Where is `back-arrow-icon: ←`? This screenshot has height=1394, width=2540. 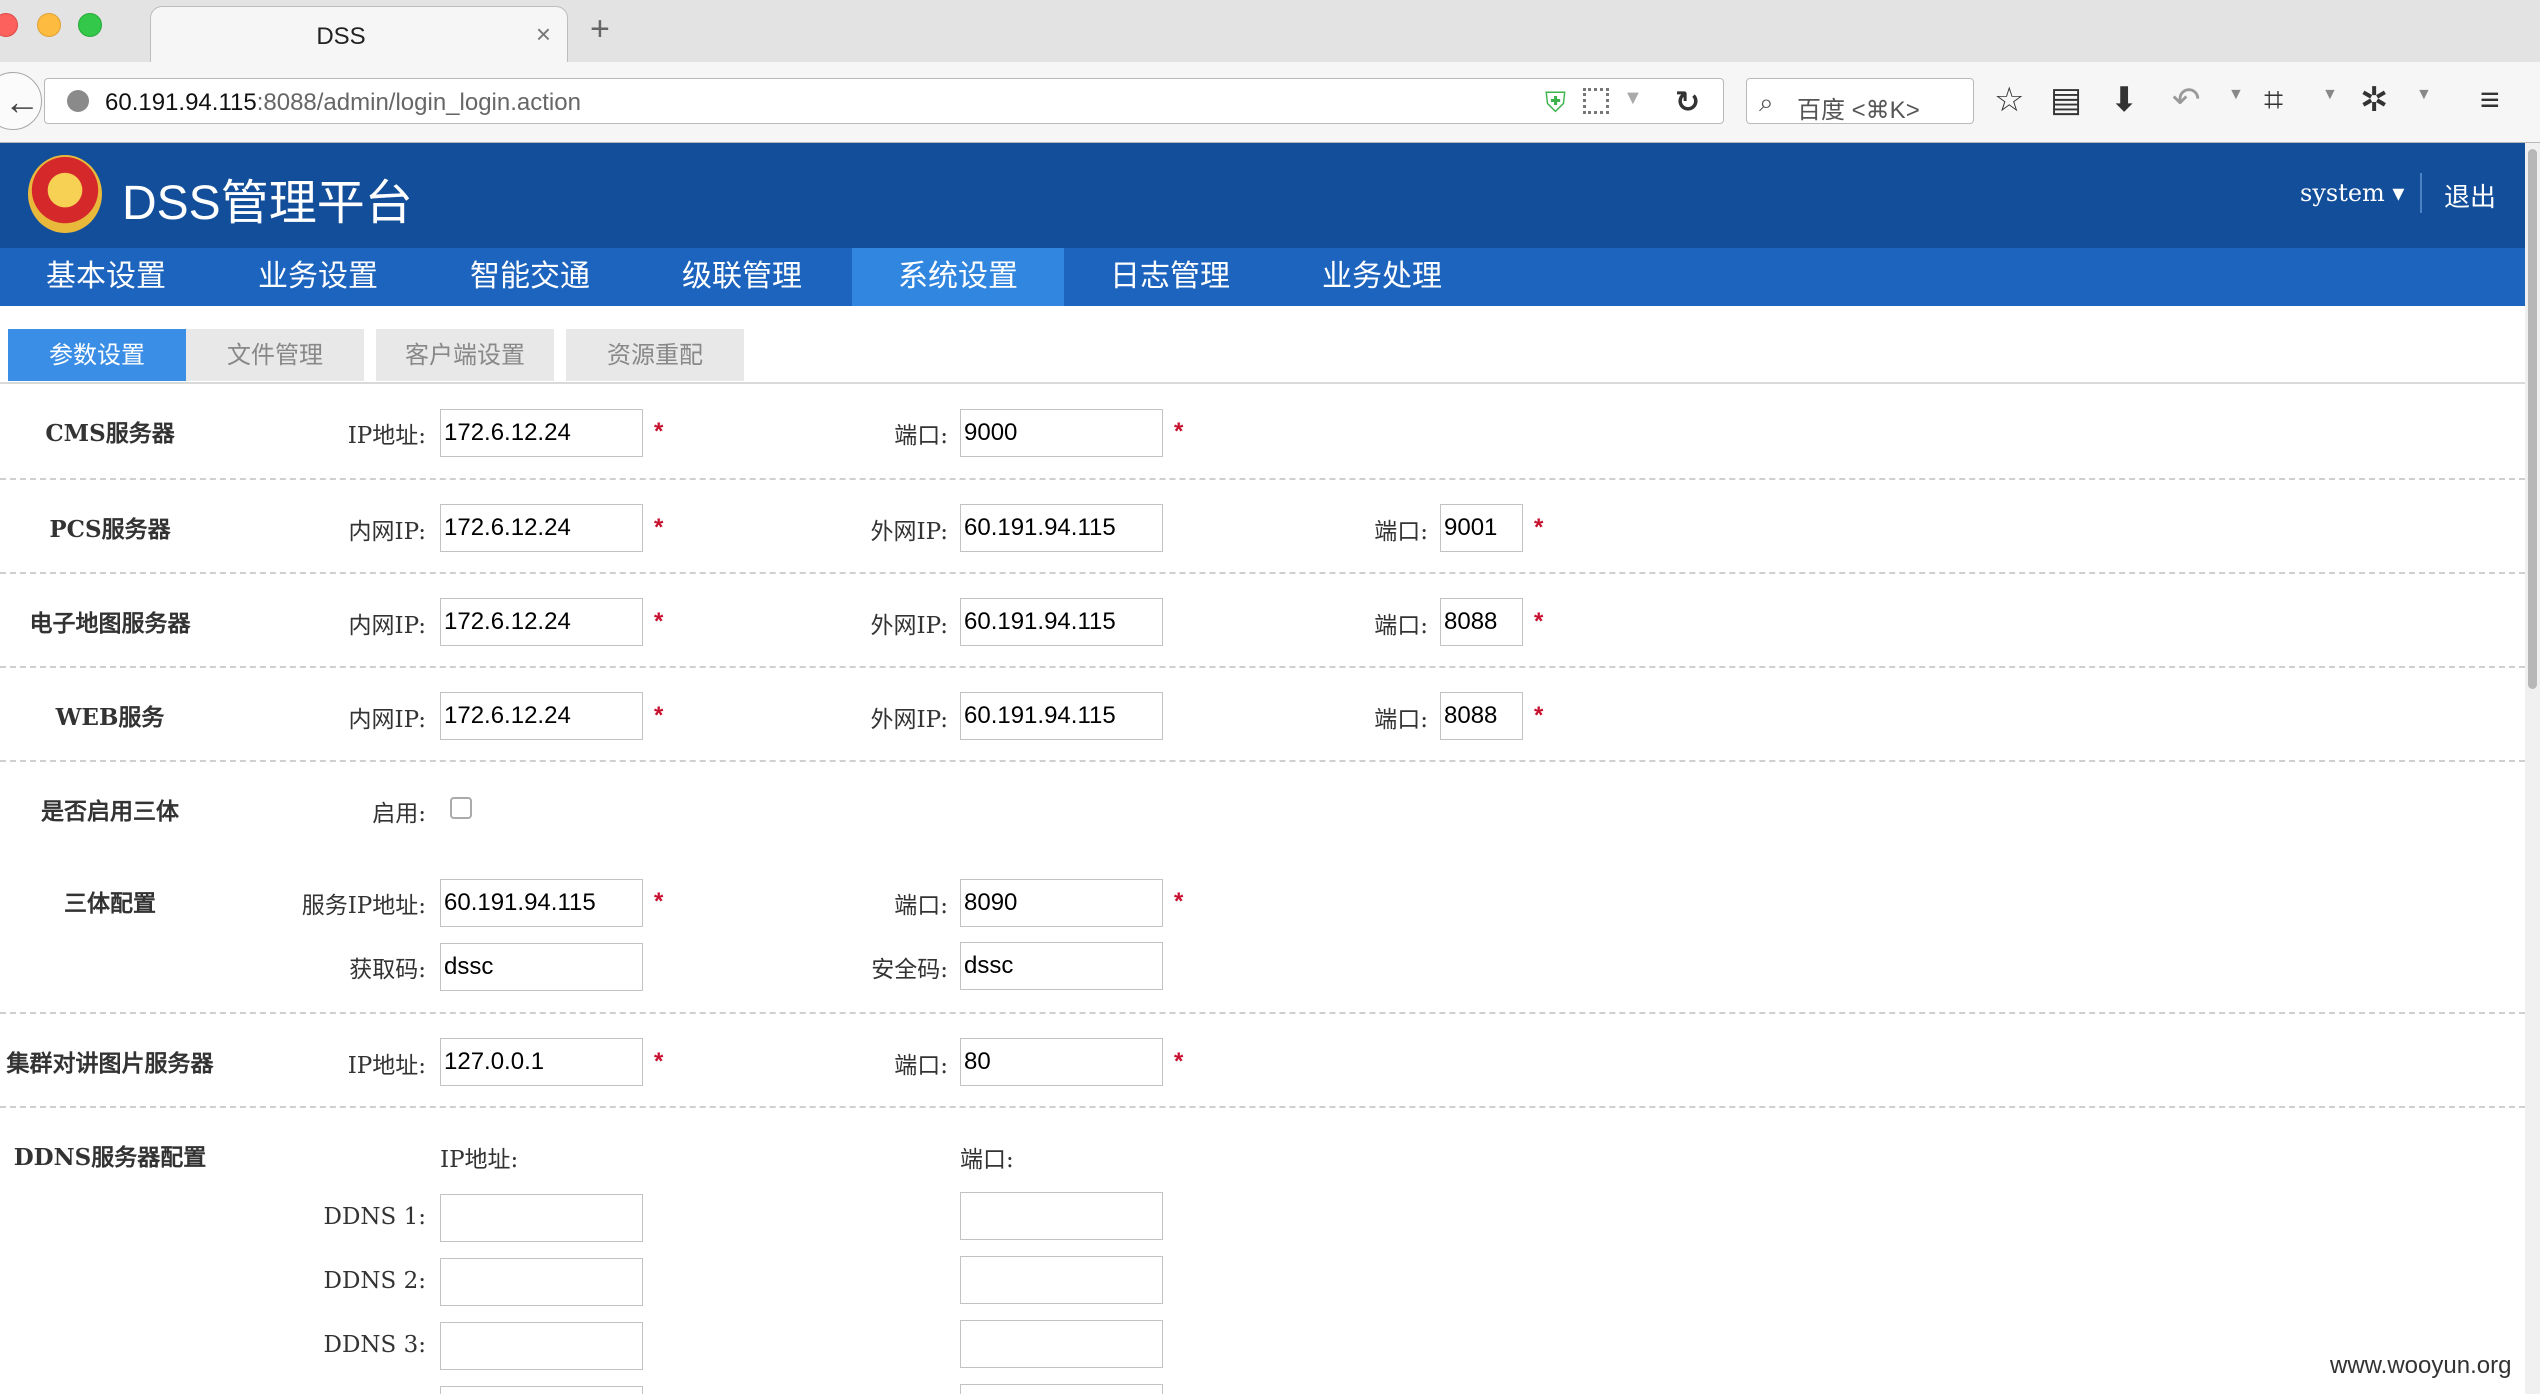 back-arrow-icon: ← is located at coordinates (22, 101).